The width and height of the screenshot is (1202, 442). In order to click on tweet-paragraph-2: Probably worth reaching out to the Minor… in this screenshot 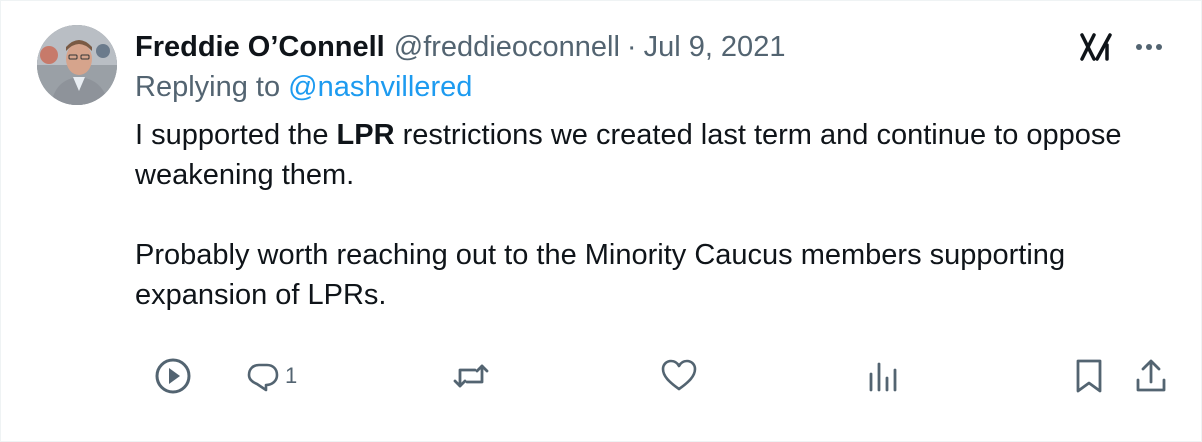, I will do `click(600, 275)`.